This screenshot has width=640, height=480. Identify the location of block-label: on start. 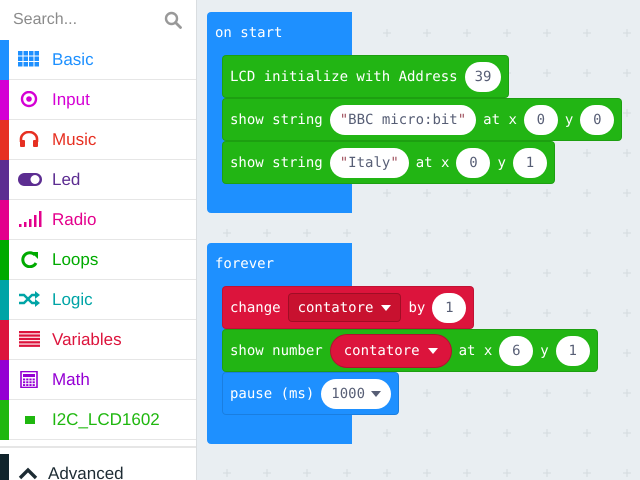
(249, 33).